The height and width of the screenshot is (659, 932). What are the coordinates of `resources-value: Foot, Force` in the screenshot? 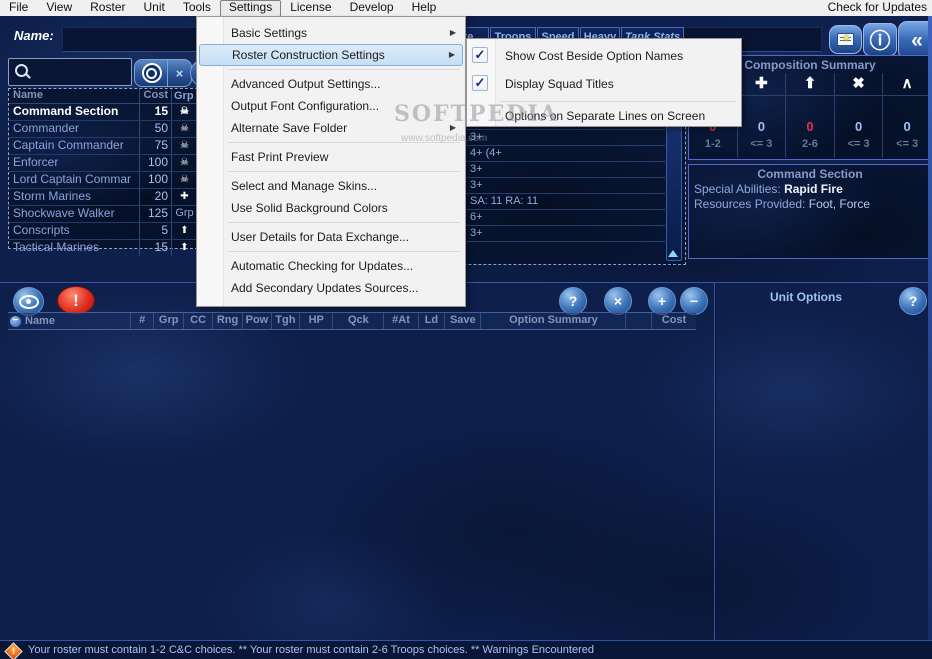 It's located at (839, 204).